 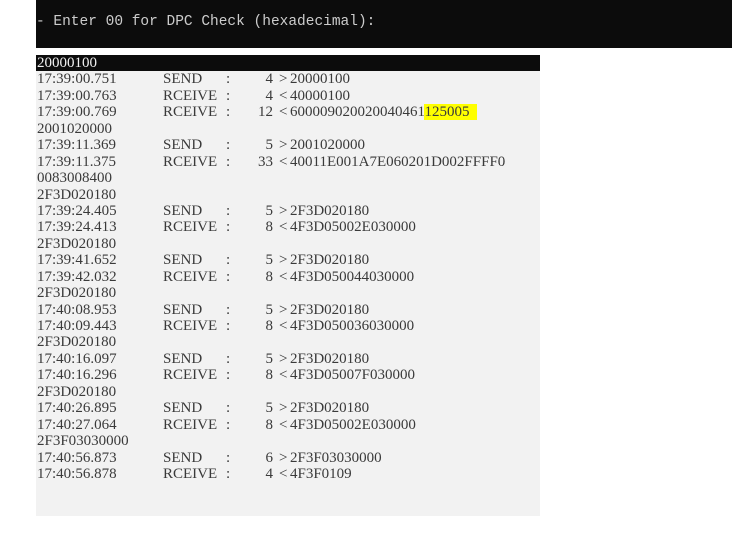 What do you see at coordinates (77, 309) in the screenshot?
I see `timestamp: 17:40:08.953` at bounding box center [77, 309].